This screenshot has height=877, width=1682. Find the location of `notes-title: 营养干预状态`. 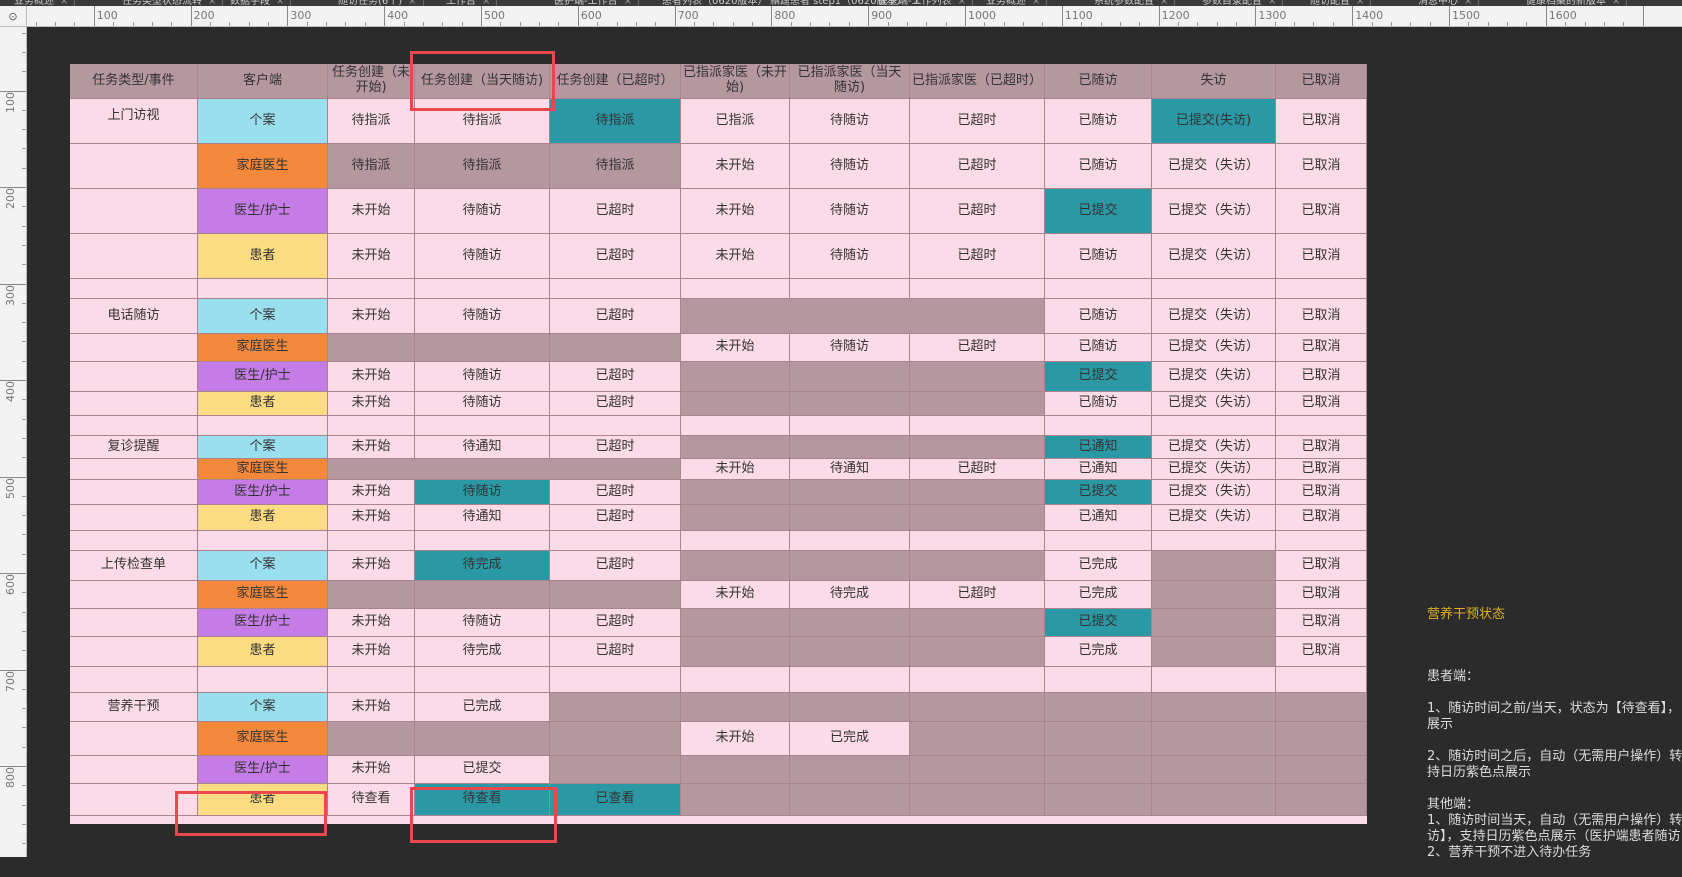

notes-title: 营养干预状态 is located at coordinates (1466, 614).